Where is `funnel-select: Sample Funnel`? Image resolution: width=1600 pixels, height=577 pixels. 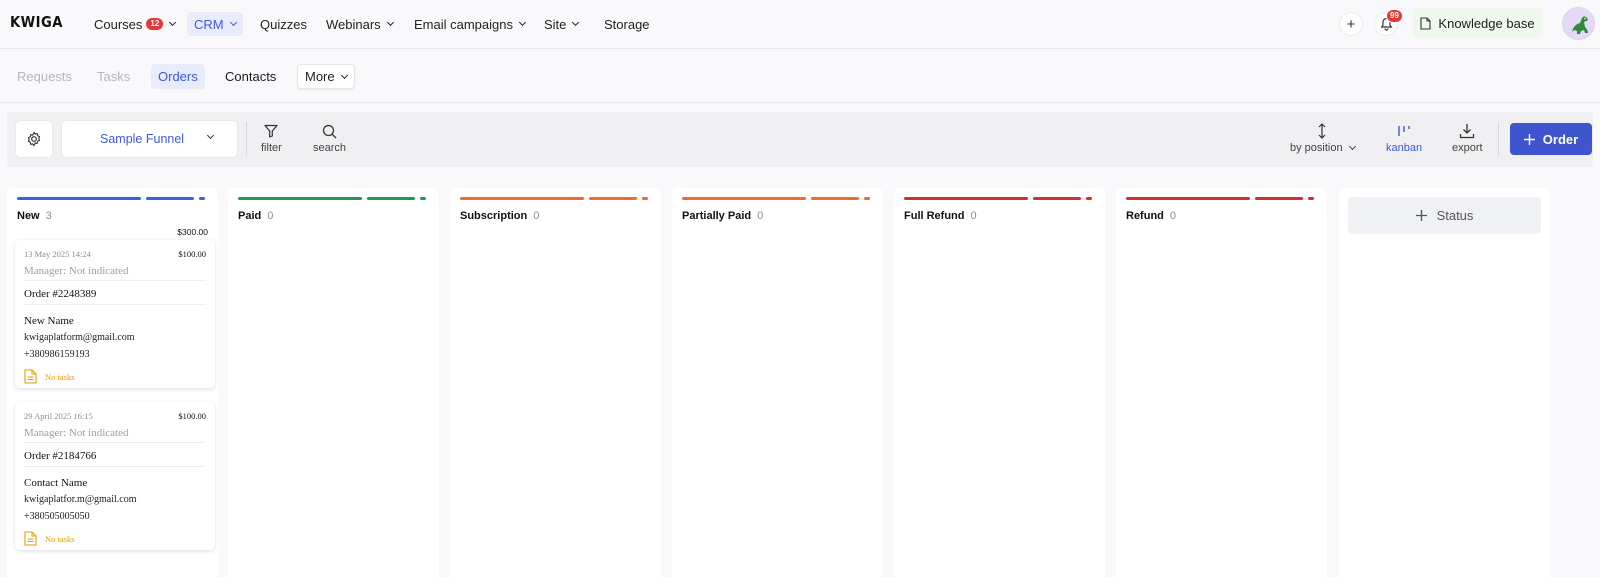
funnel-select: Sample Funnel is located at coordinates (149, 139).